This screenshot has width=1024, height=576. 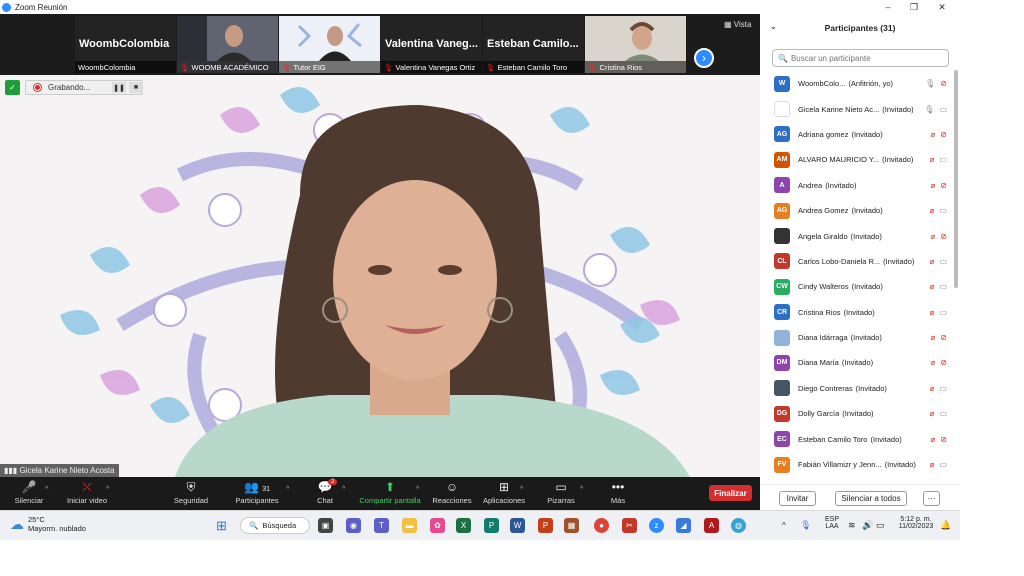 I want to click on reactions-button: ☺ Reacciones, so click(x=452, y=494).